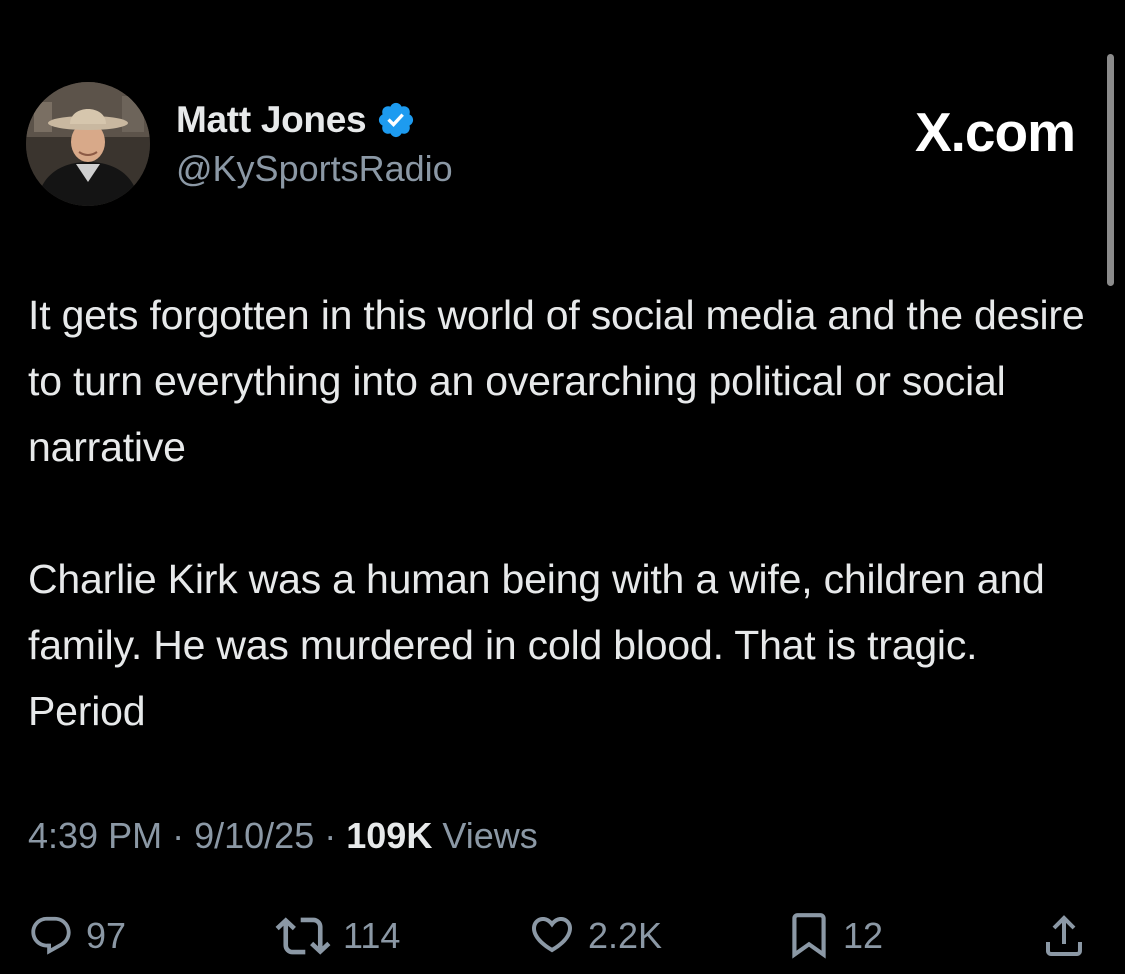 The image size is (1125, 974). What do you see at coordinates (489, 835) in the screenshot?
I see `views-label: Views` at bounding box center [489, 835].